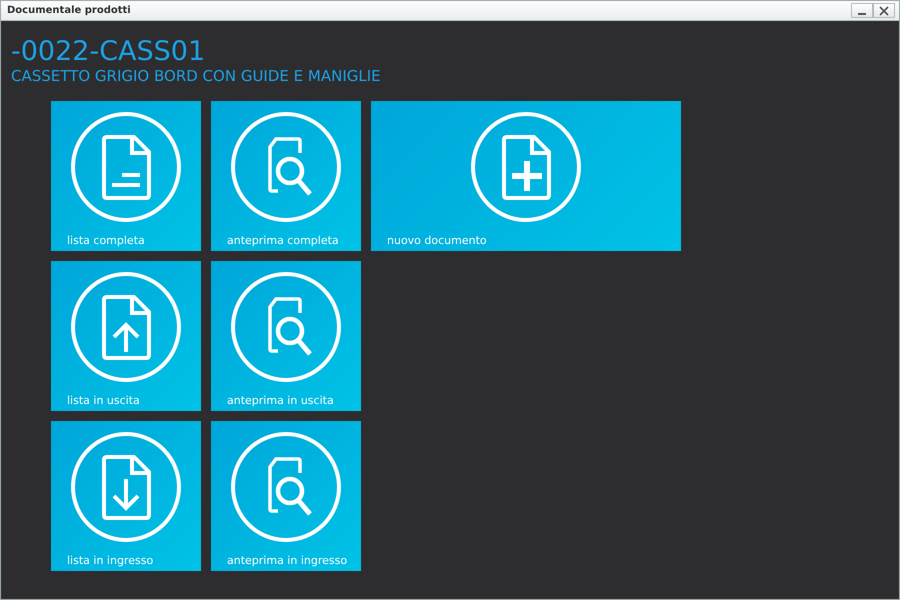 This screenshot has height=600, width=900. I want to click on window-title: Documentale prodotti, so click(68, 11).